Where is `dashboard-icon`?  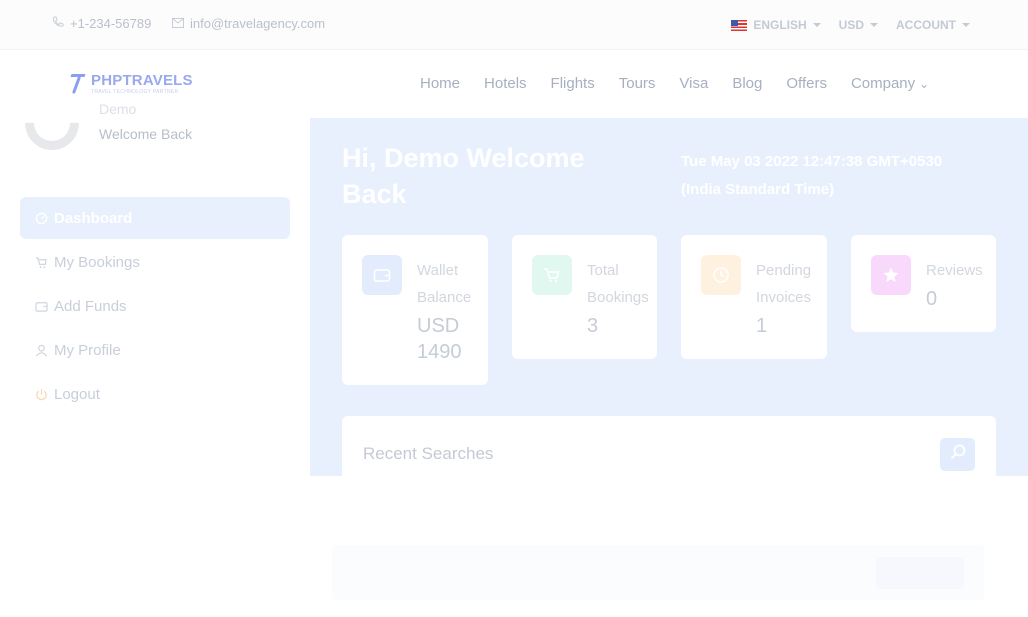 dashboard-icon is located at coordinates (41, 218).